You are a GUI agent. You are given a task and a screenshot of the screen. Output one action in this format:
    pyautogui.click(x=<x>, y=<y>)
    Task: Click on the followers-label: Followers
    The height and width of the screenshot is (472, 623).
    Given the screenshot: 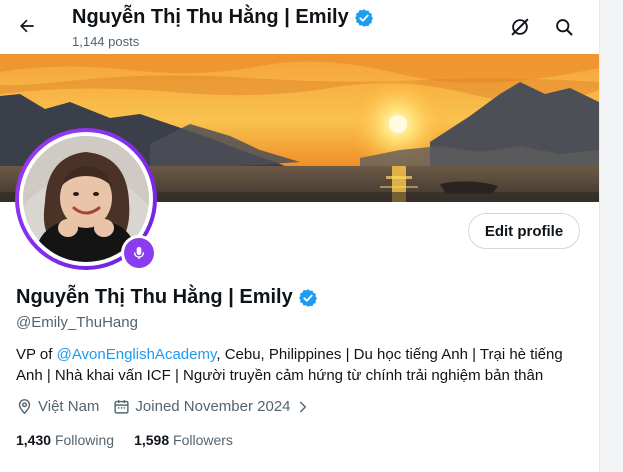 What is the action you would take?
    pyautogui.click(x=203, y=440)
    